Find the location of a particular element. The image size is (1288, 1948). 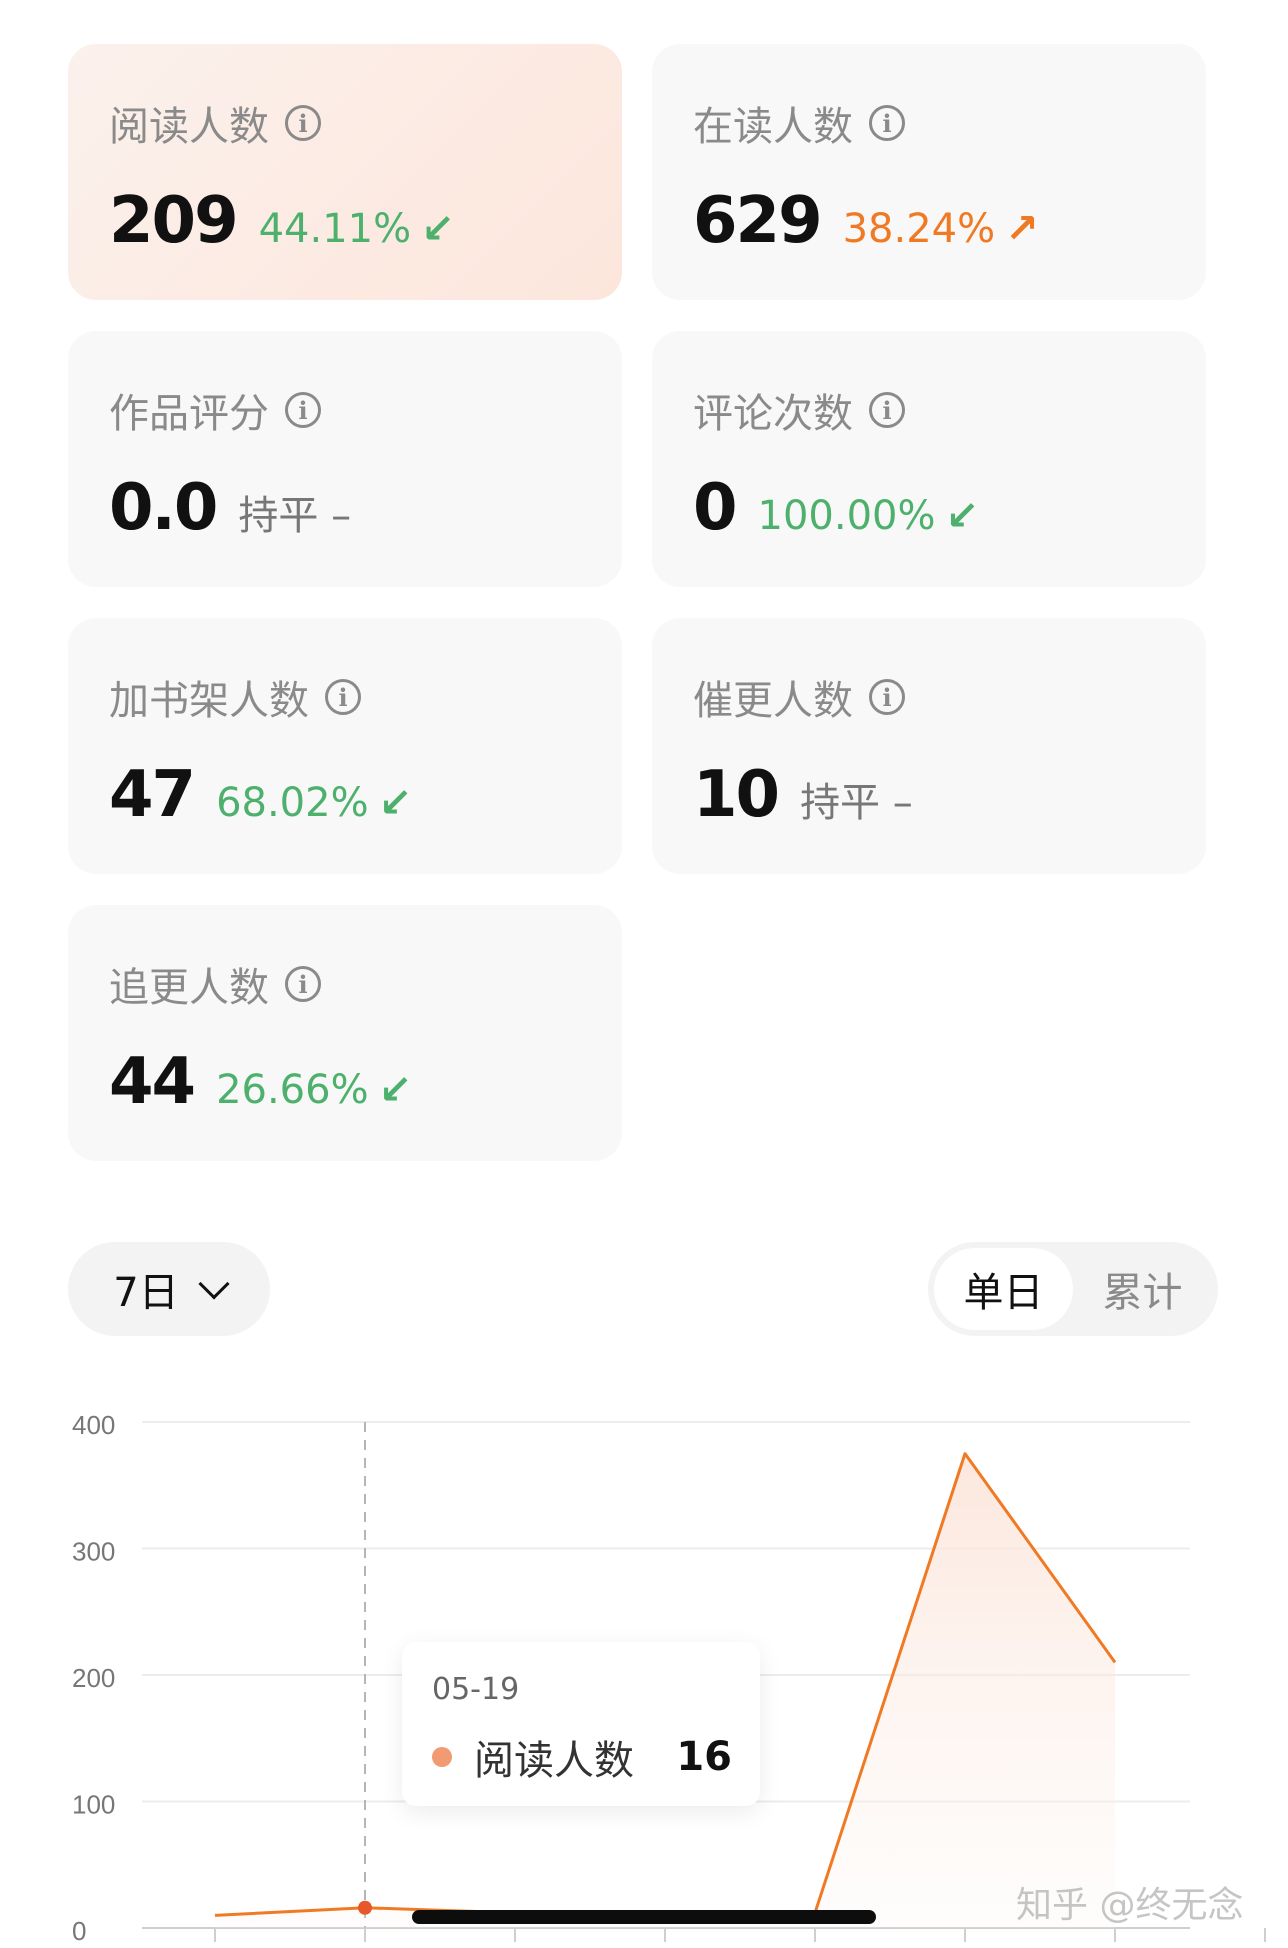

toggle-cumulative: 累计 is located at coordinates (1142, 1289).